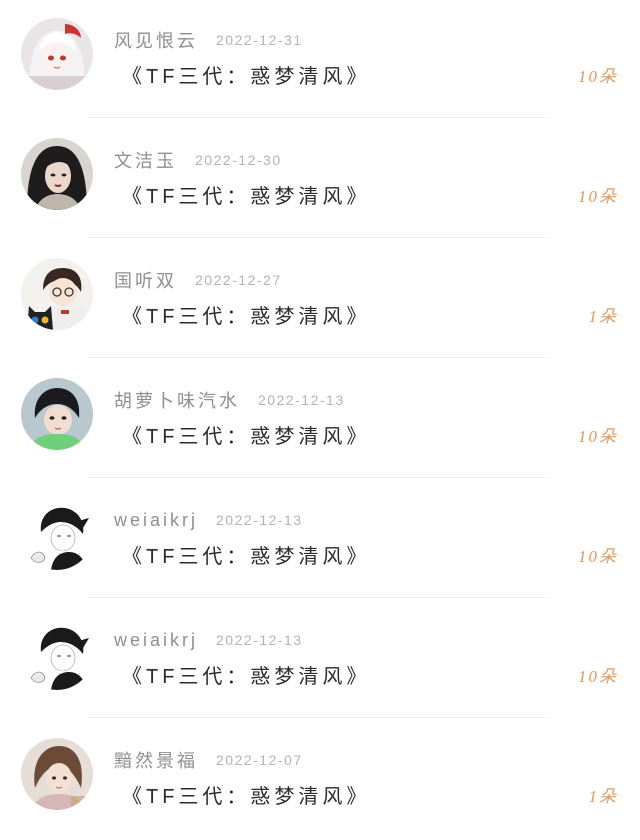  Describe the element at coordinates (320, 60) in the screenshot. I see `list-item: 风见恨云 2022-12-31 《TF三代：惑梦清风》 10朵` at that location.